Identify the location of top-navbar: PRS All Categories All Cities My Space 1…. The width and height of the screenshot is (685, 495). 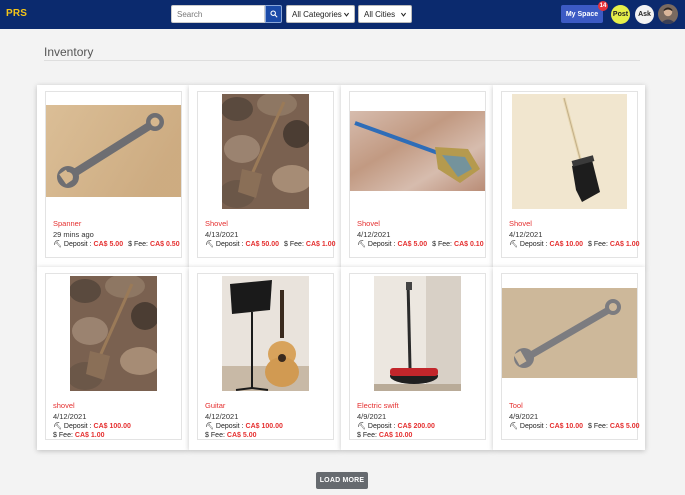
(342, 14).